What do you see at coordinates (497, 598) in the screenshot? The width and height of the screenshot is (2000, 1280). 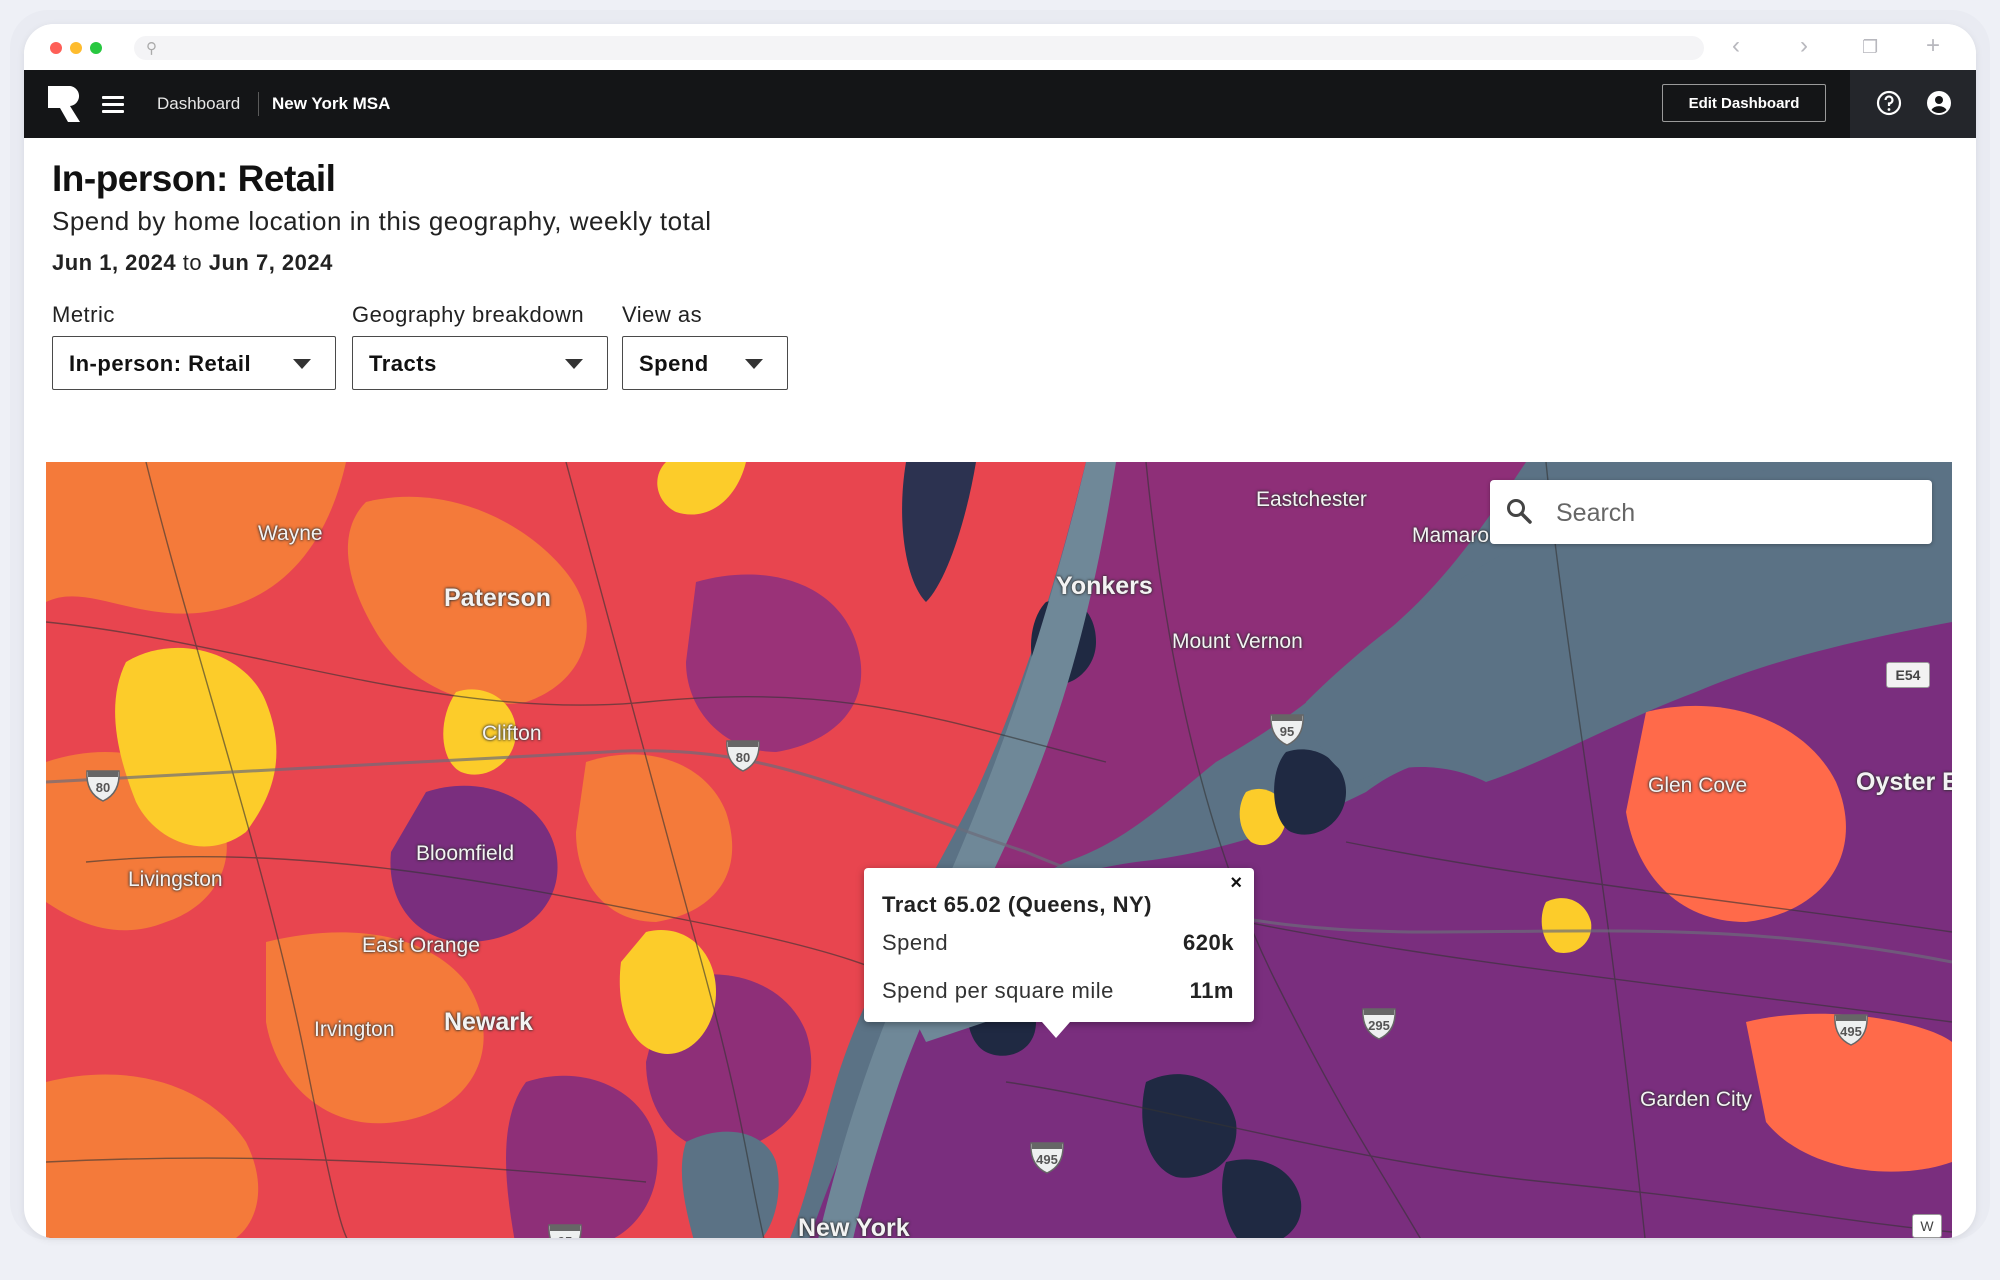 I see `place-label-paterson: Paterson` at bounding box center [497, 598].